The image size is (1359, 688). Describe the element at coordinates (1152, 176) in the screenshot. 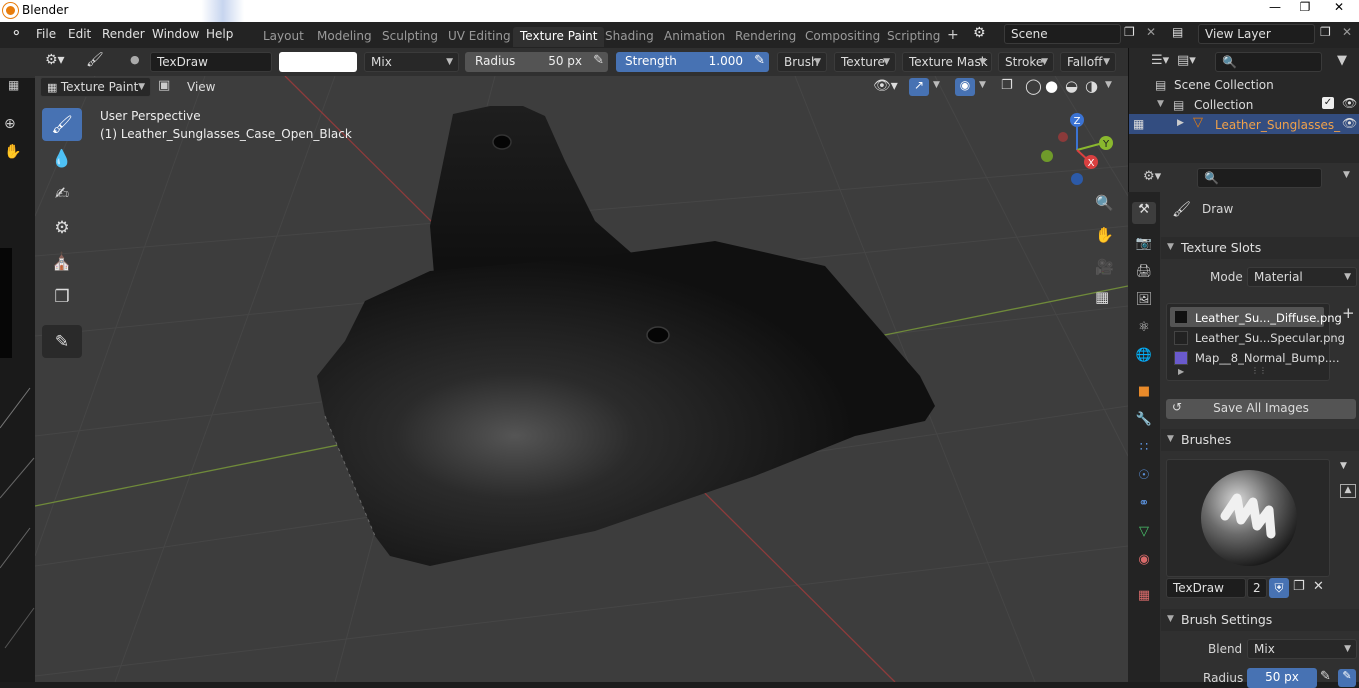

I see `properties-editor-icon: ⚙▾` at that location.